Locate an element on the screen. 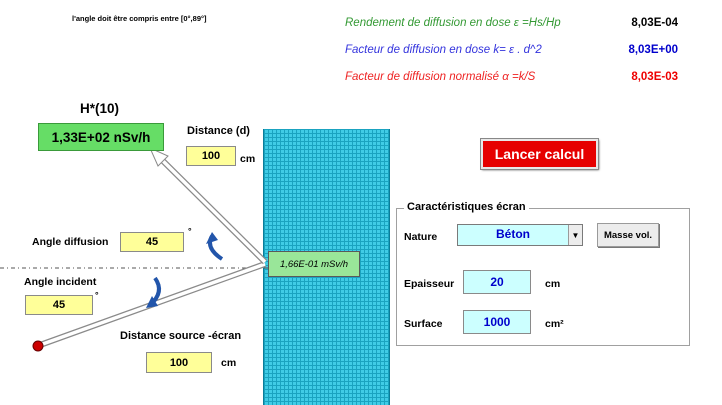 The image size is (722, 405). hstar-value: 1,33E+02 nSv/h is located at coordinates (101, 137).